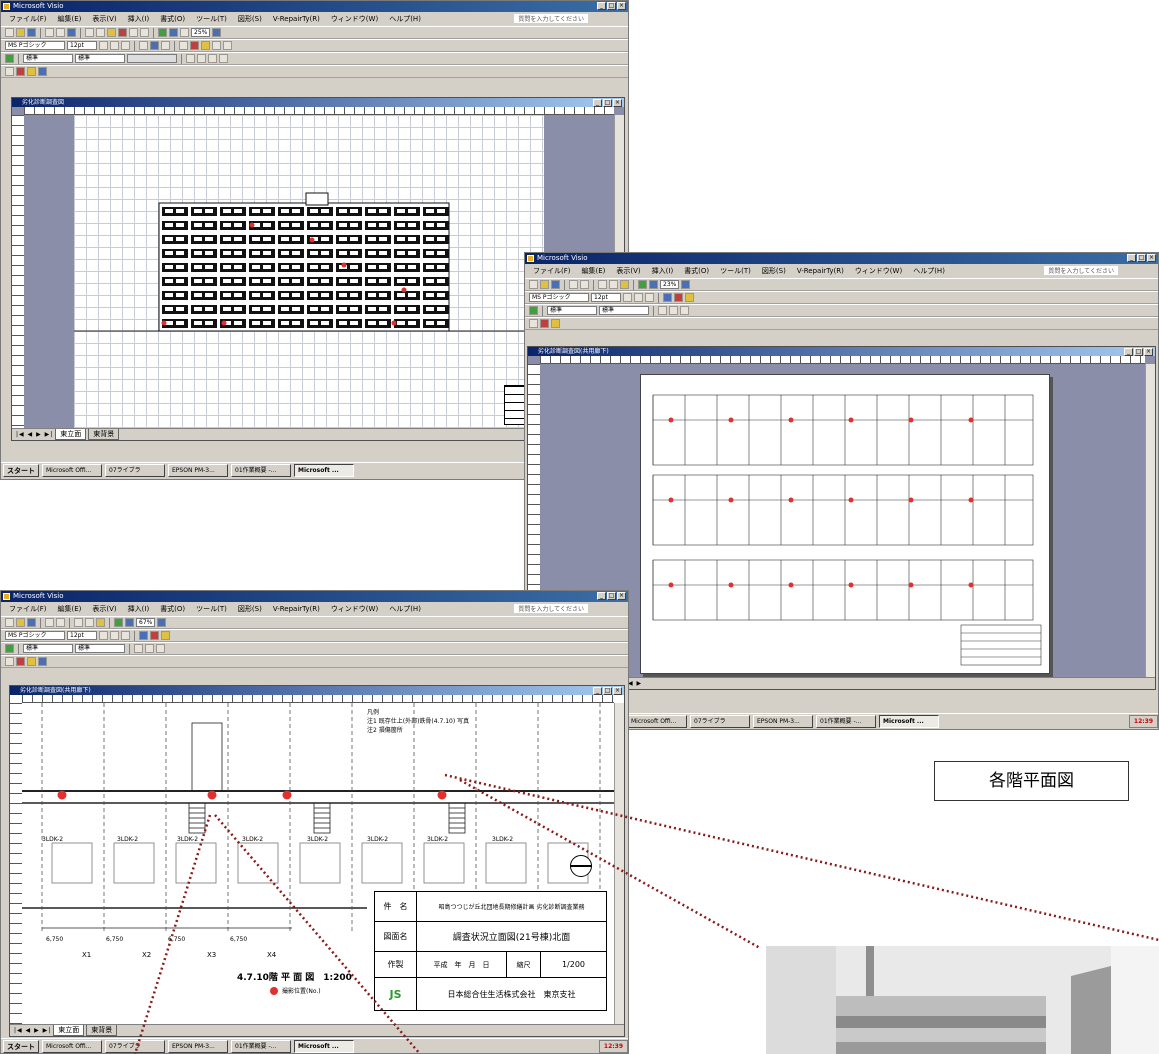 The image size is (1159, 1054). Describe the element at coordinates (104, 434) in the screenshot. I see `tab-east-background: 東背景` at that location.